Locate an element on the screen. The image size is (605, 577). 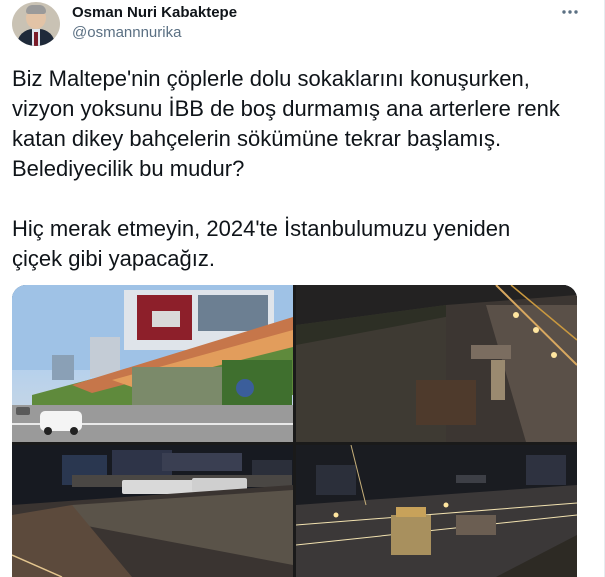
author-handle: @osmannnurika is located at coordinates (126, 32).